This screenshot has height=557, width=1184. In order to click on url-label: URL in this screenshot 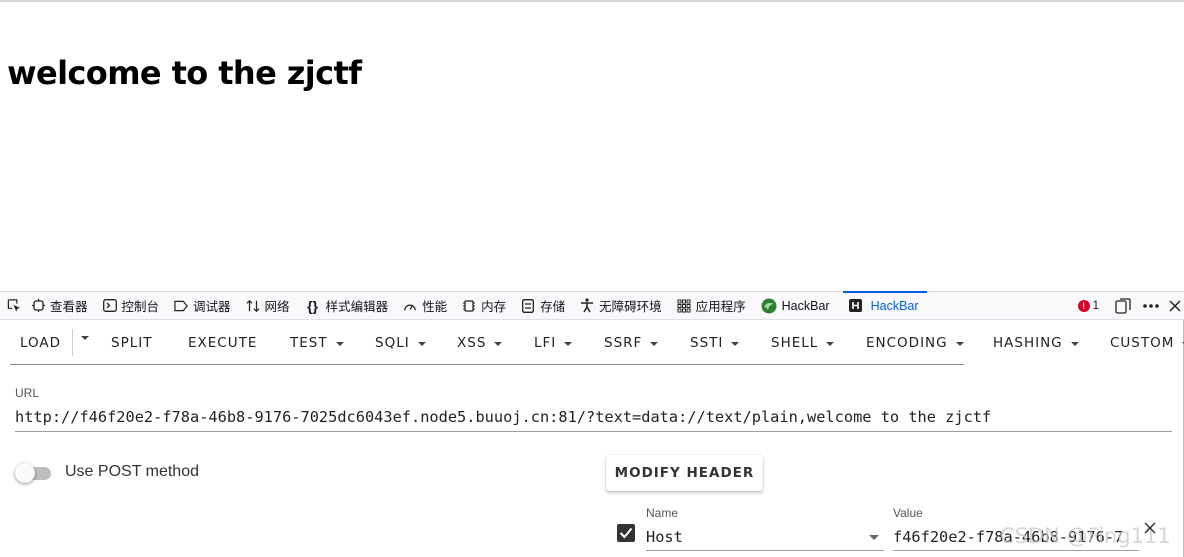, I will do `click(27, 393)`.